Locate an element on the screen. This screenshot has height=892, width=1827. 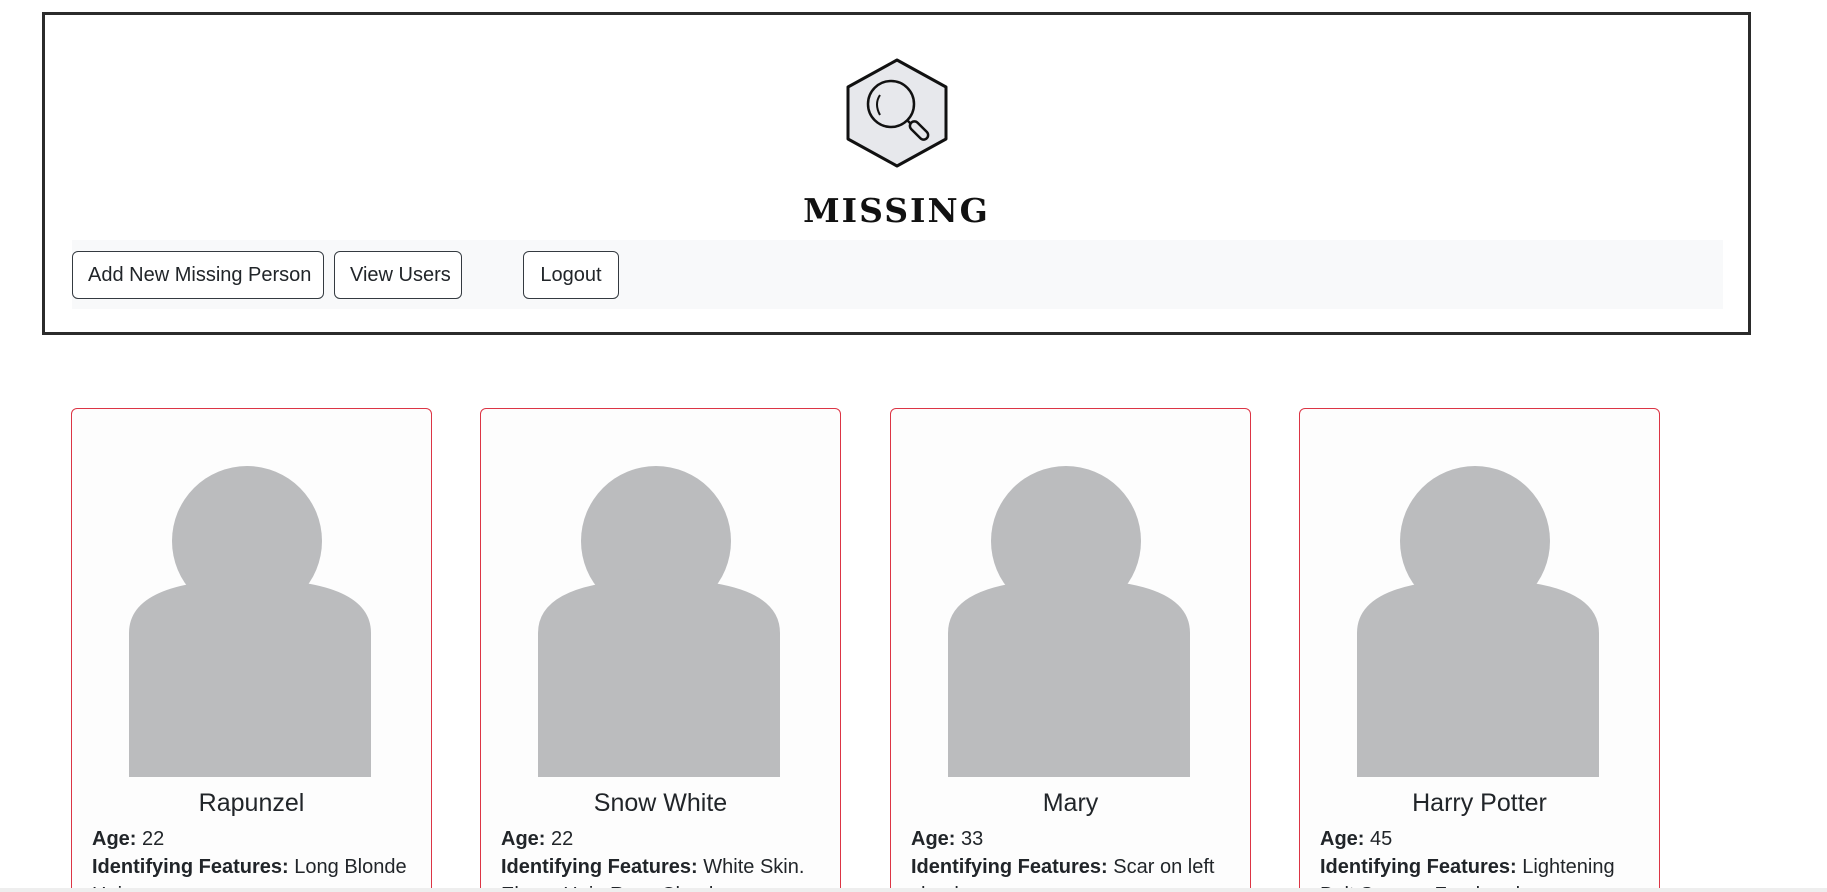
person-name: Harry Potter is located at coordinates (1479, 803).